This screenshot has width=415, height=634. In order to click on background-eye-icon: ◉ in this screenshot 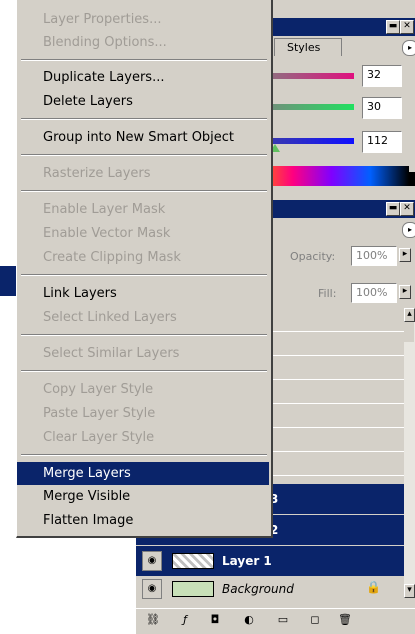, I will do `click(152, 589)`.